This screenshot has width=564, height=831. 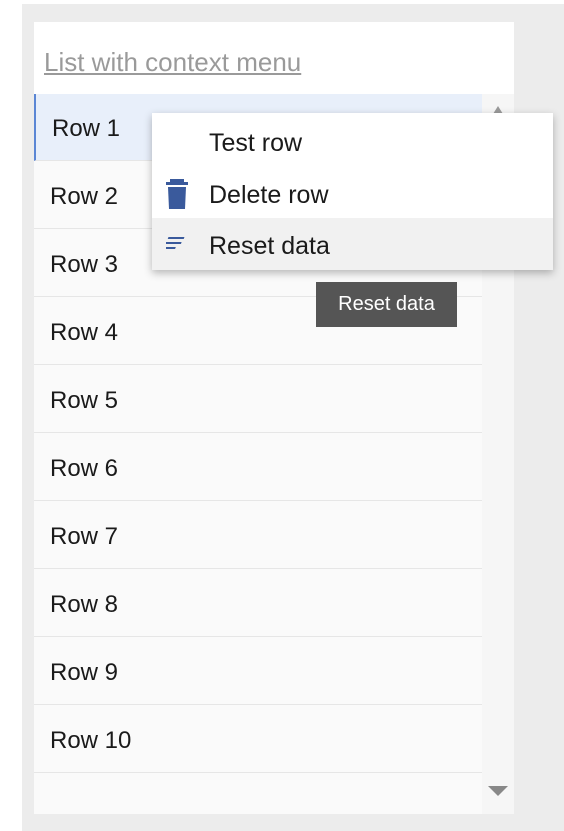 I want to click on menu-item-label: Delete row, so click(x=269, y=195).